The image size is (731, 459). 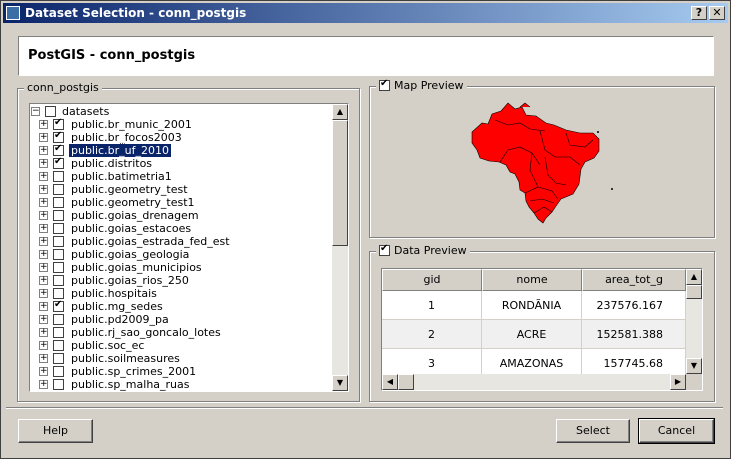 I want to click on close-icon: ✕, so click(x=717, y=13).